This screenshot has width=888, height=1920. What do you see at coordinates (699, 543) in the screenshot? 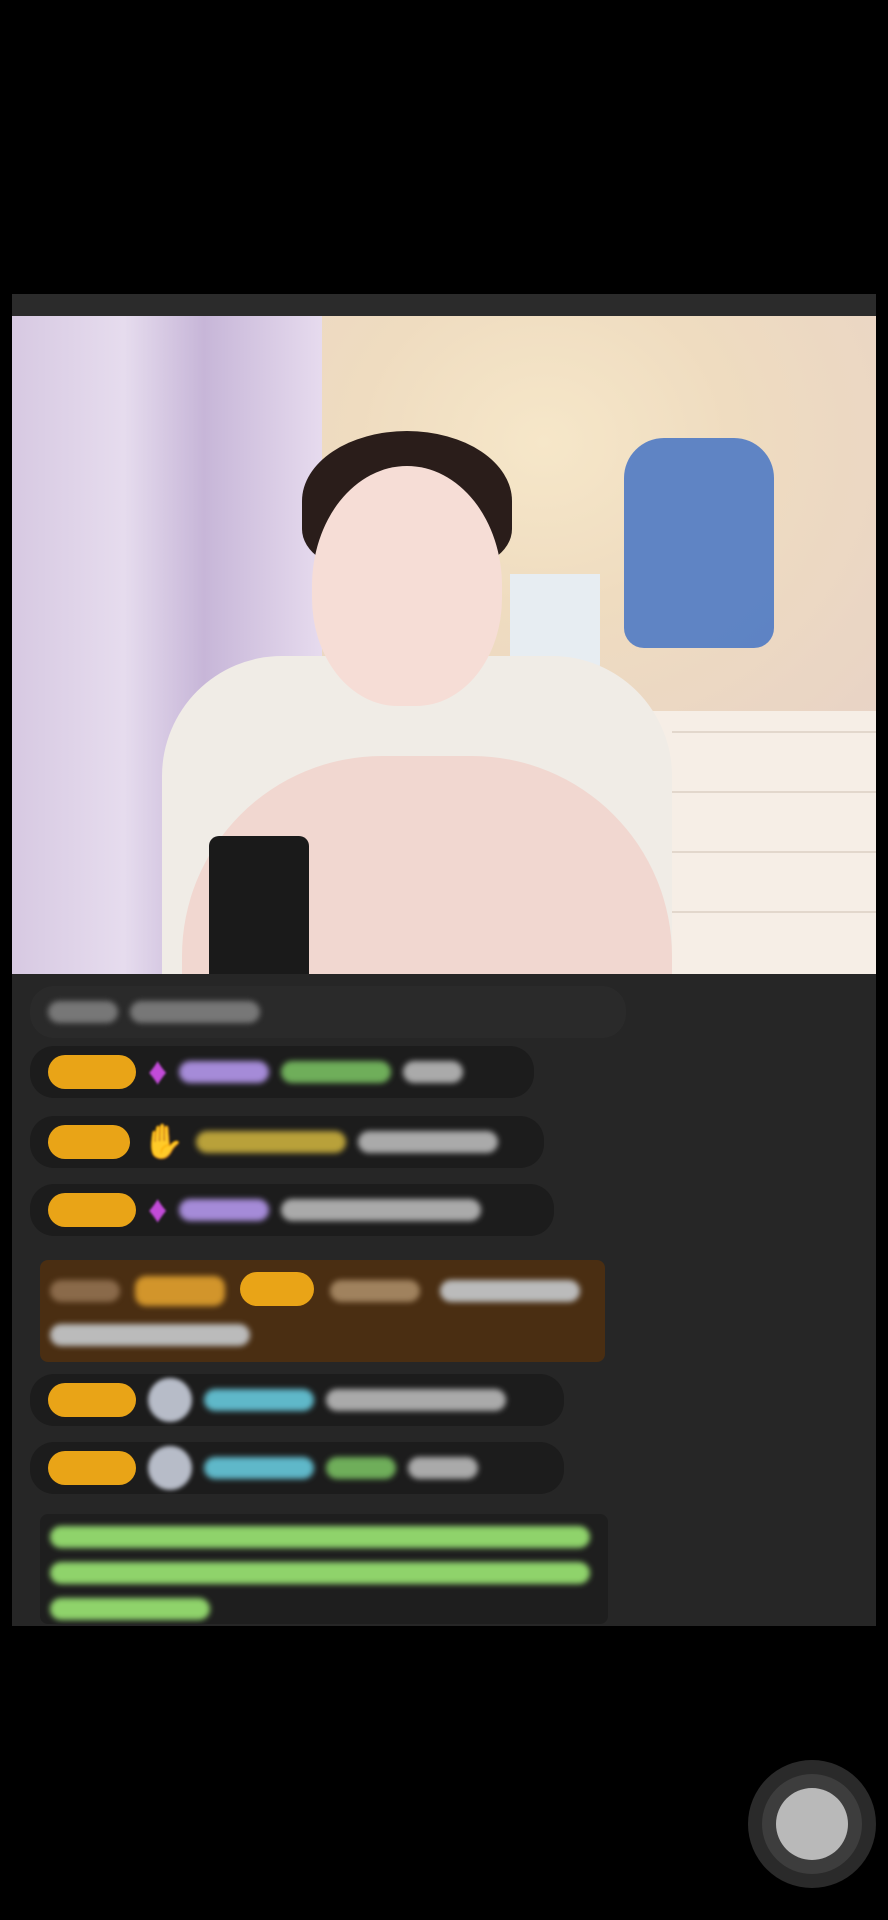
I see `blue-bear-figurine` at bounding box center [699, 543].